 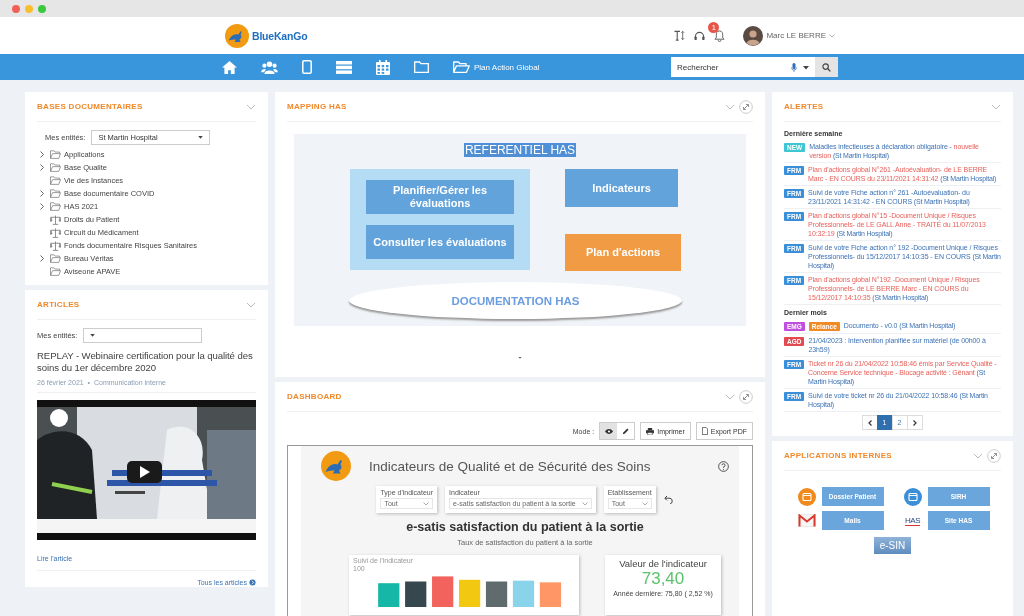 I want to click on chevron-left-icon, so click(x=869, y=422).